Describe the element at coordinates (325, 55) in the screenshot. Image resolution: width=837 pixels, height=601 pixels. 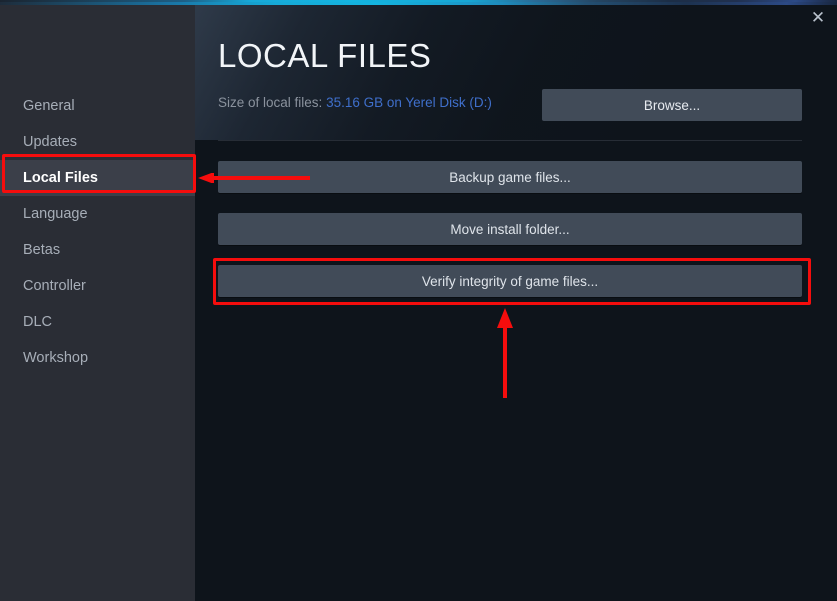
I see `page-title: LOCAL FILES` at that location.